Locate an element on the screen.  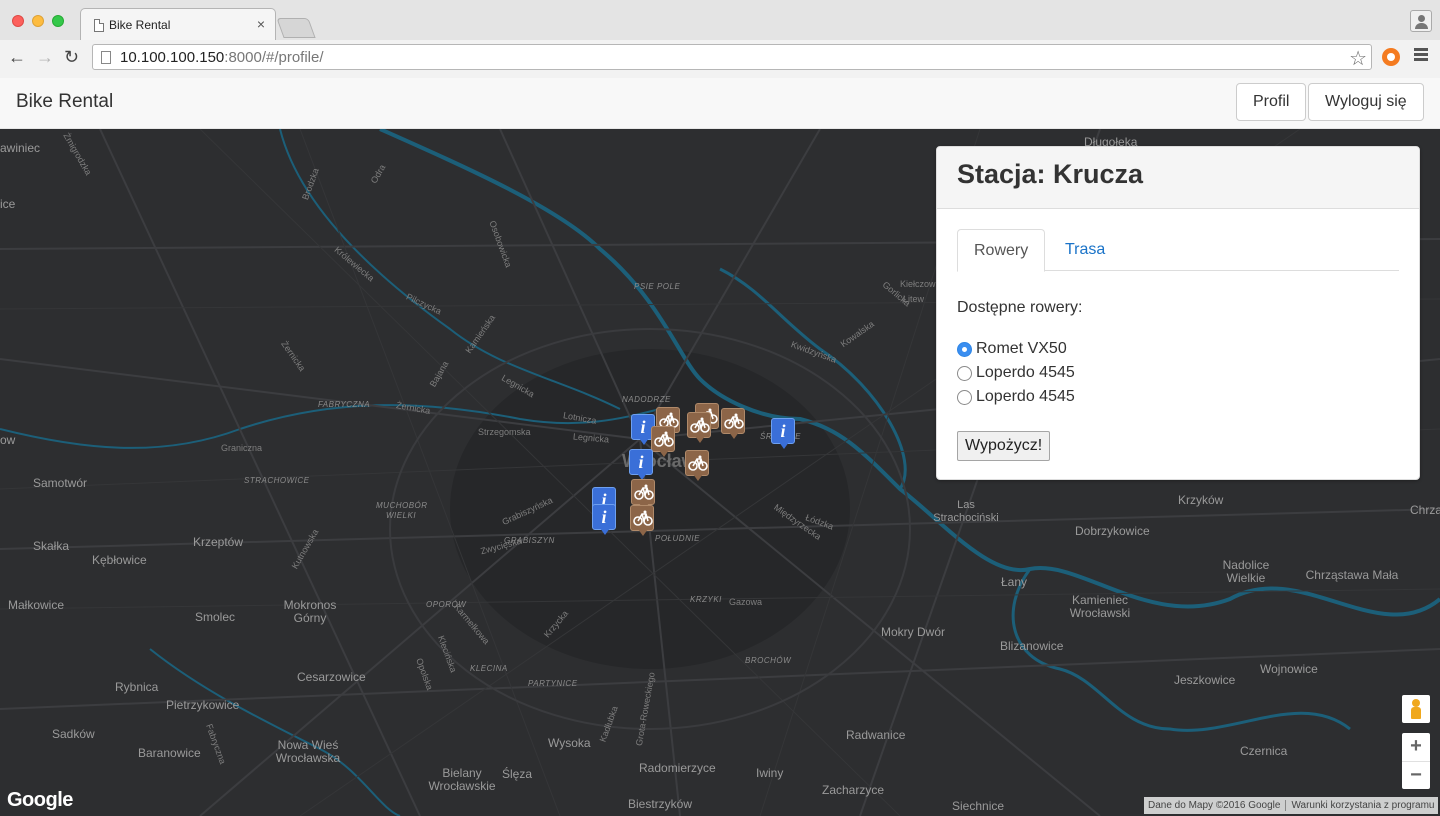
panel-heading: Stacja: Krucza is located at coordinates (1178, 178).